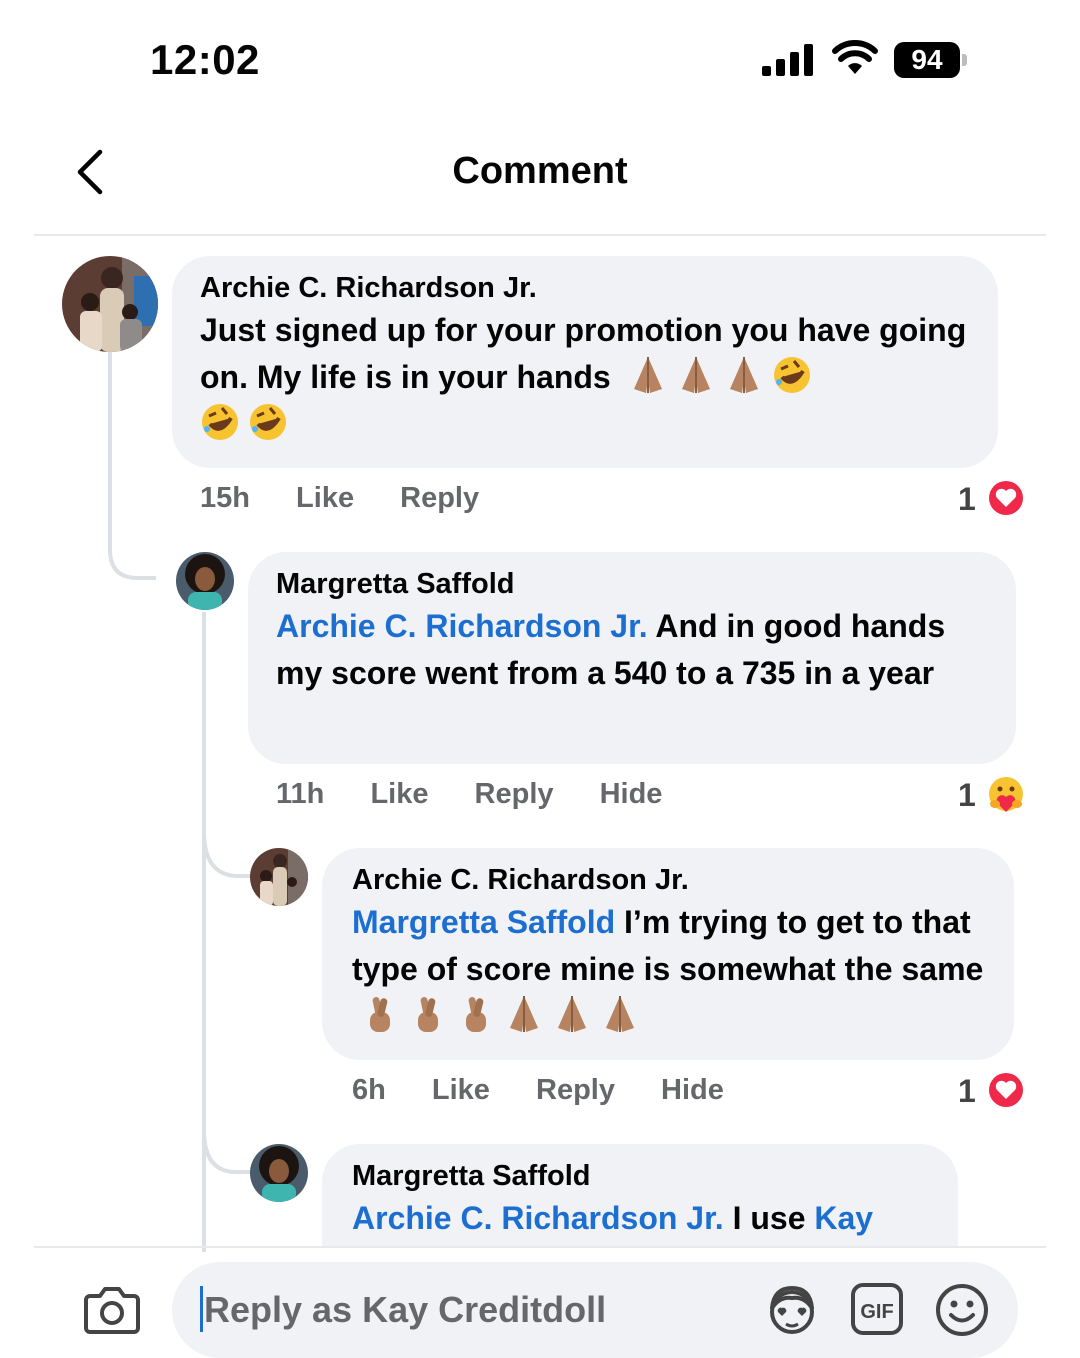  I want to click on thread-connector, so click(132, 465).